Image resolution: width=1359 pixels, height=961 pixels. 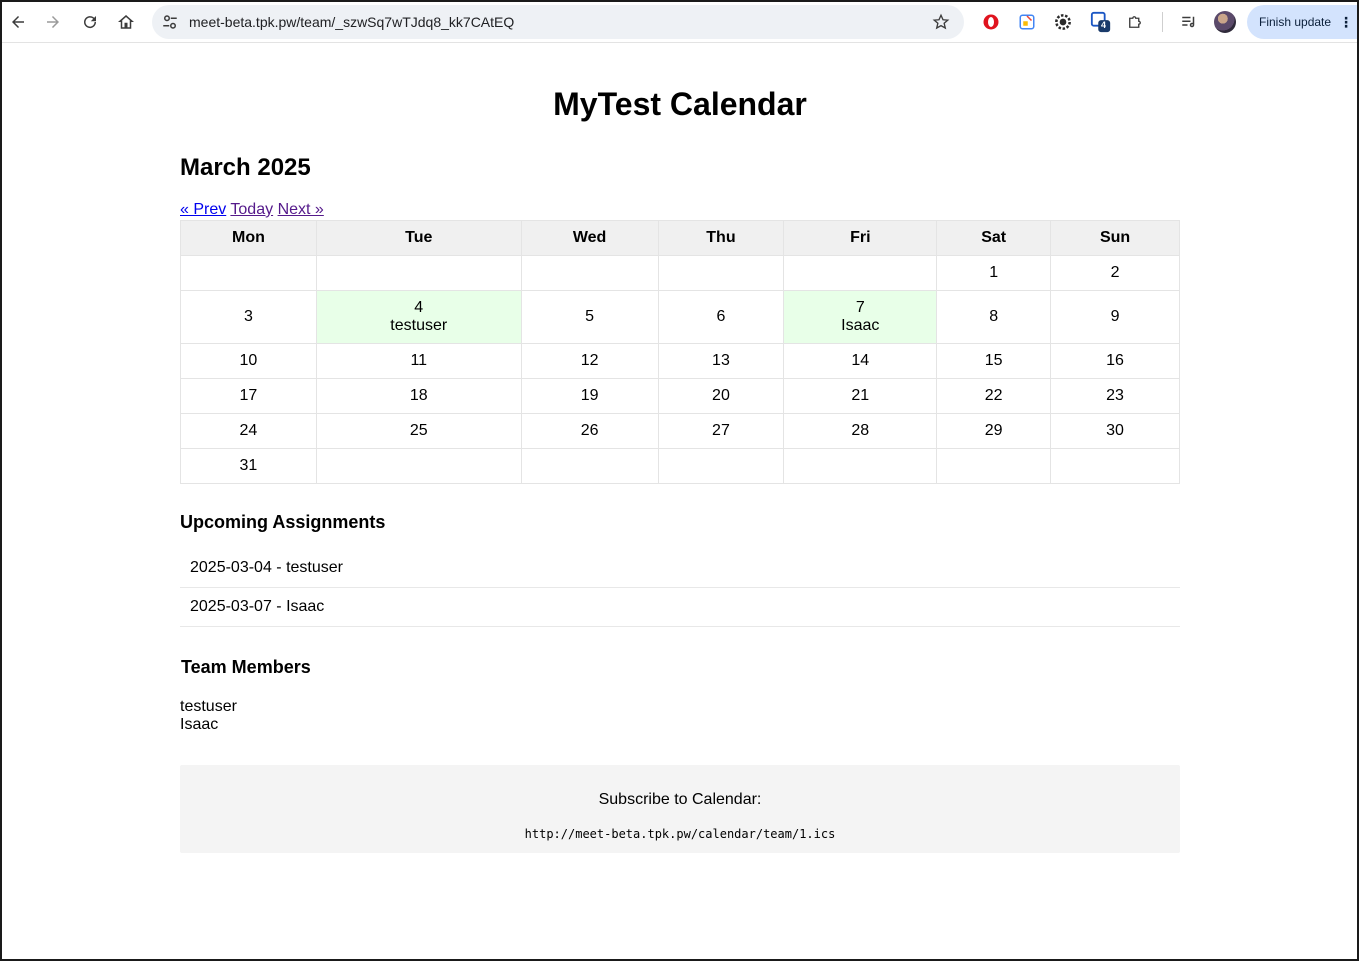 I want to click on site-info-icon, so click(x=170, y=22).